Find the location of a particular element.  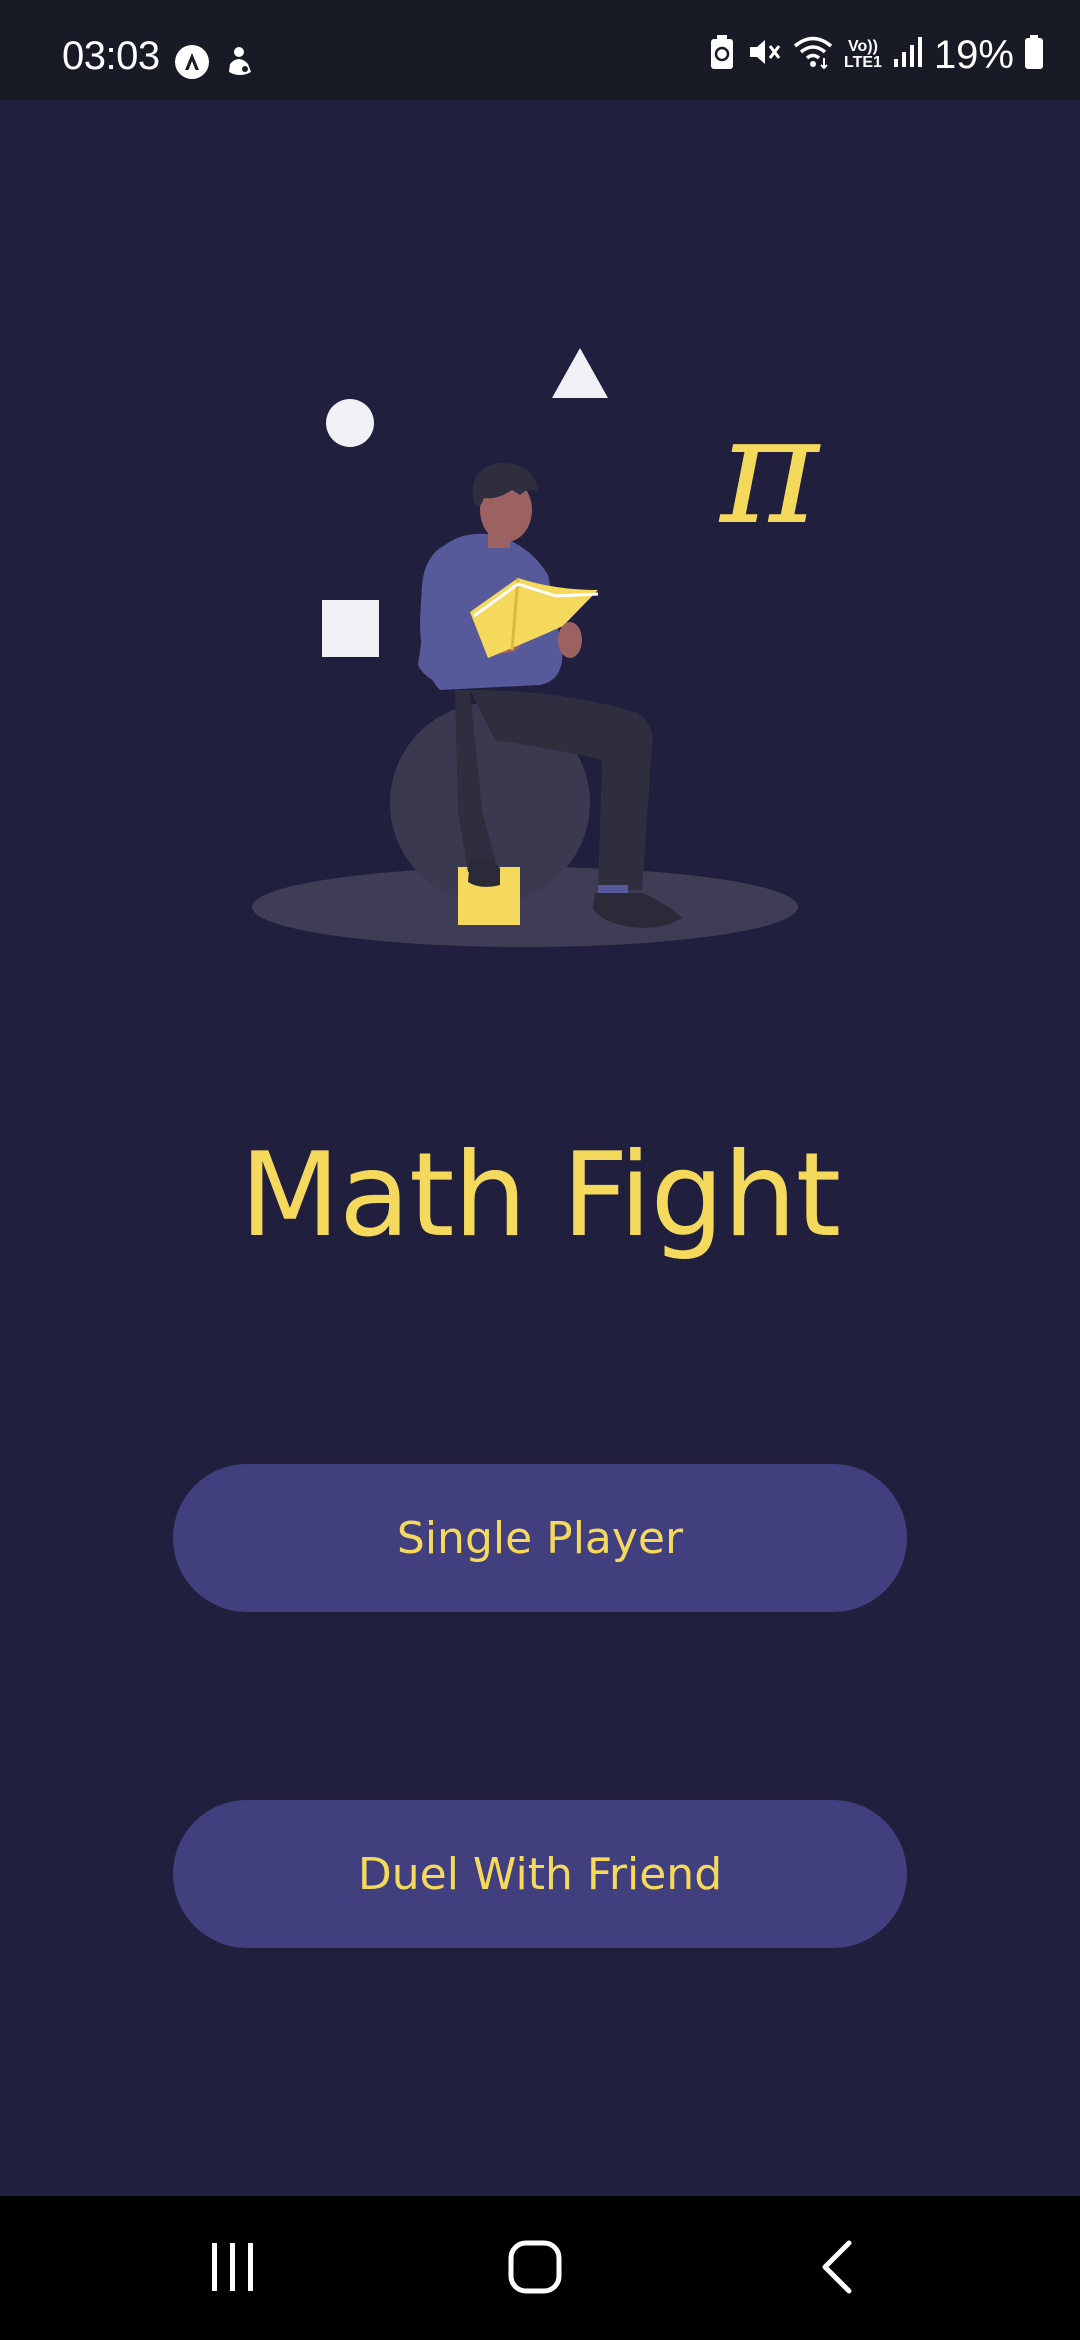

single-player-label: Single Player is located at coordinates (540, 1538).